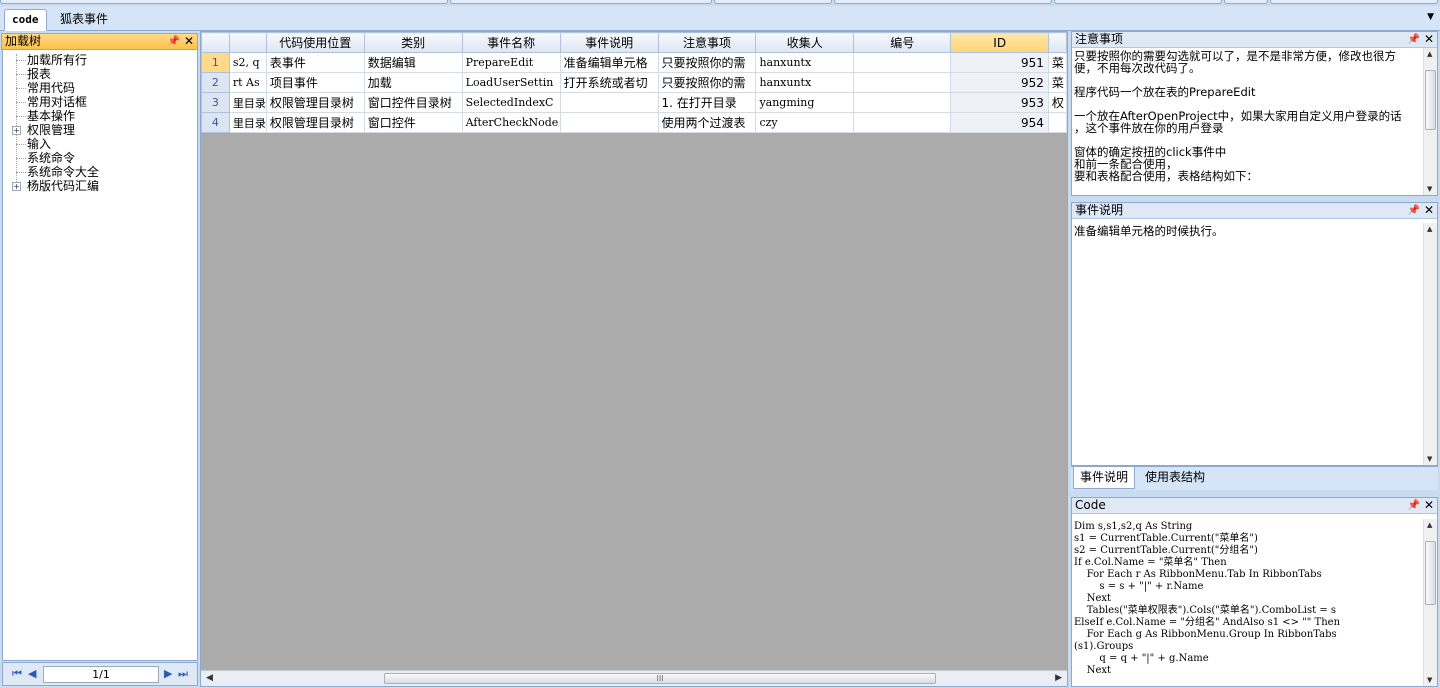 This screenshot has height=688, width=1440. Describe the element at coordinates (999, 42) in the screenshot. I see `column-header-id: ID` at that location.